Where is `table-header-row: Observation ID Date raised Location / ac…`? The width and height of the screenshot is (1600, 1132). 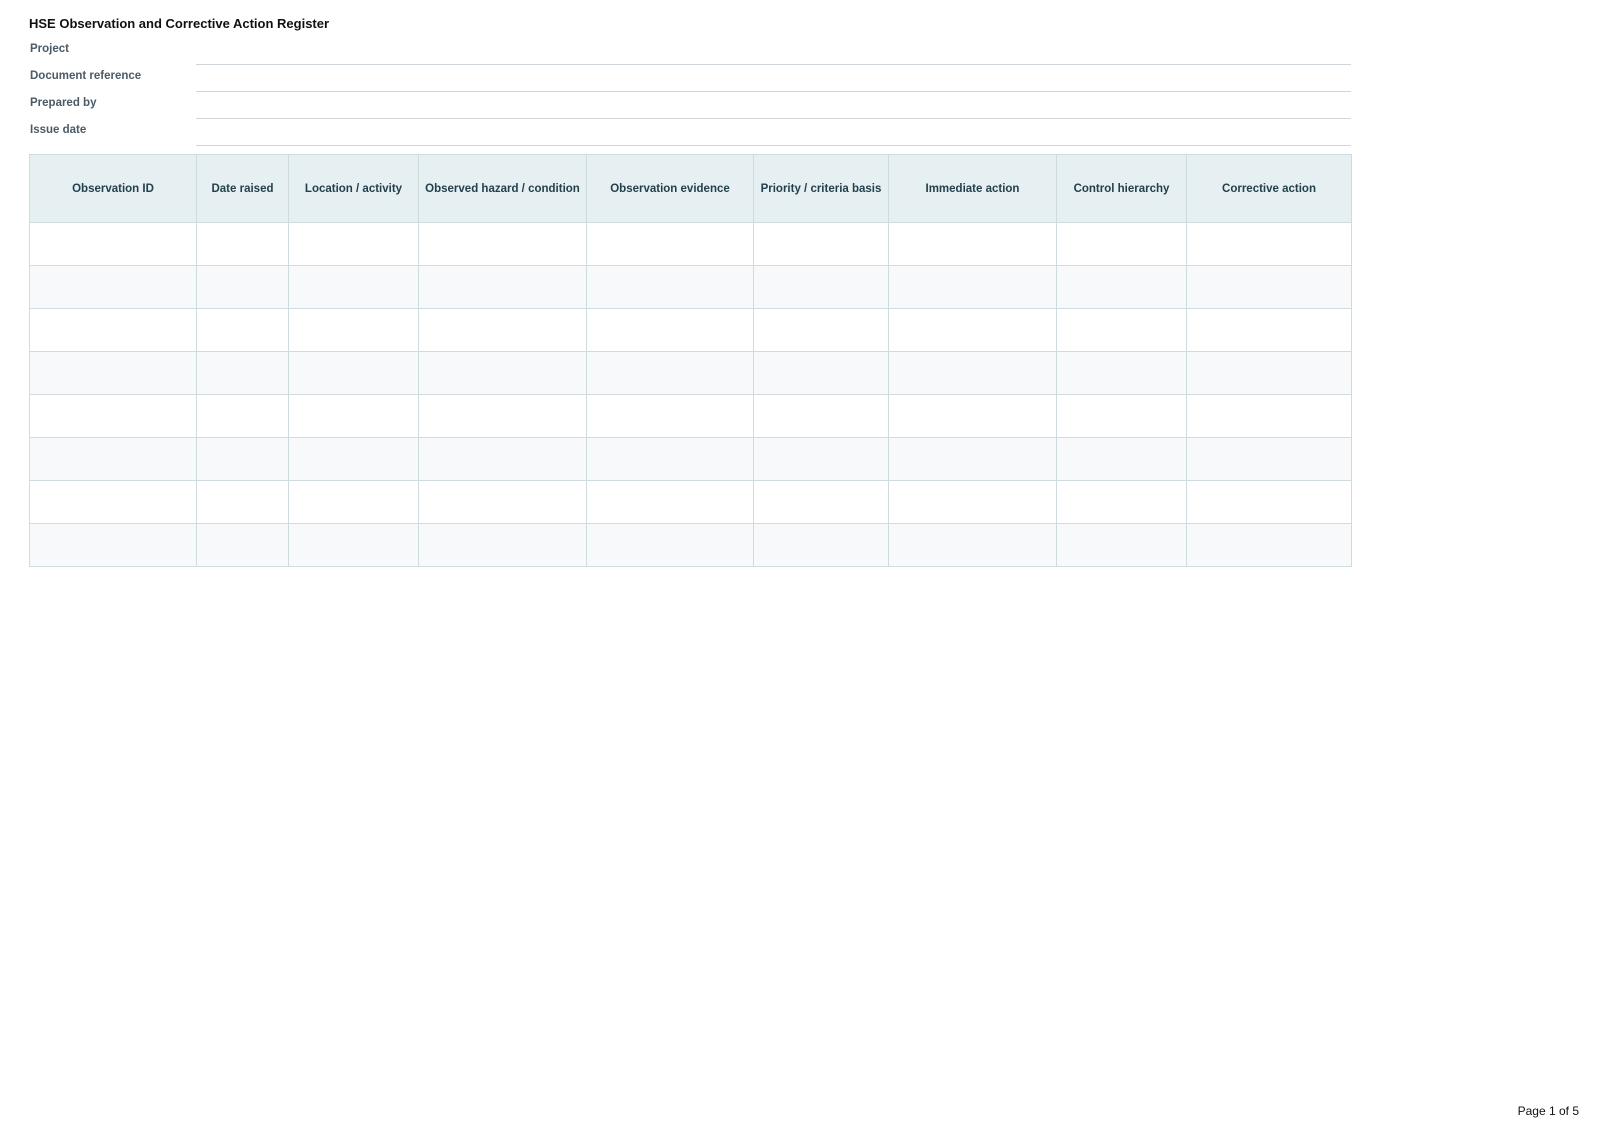
table-header-row: Observation ID Date raised Location / ac… is located at coordinates (690, 188).